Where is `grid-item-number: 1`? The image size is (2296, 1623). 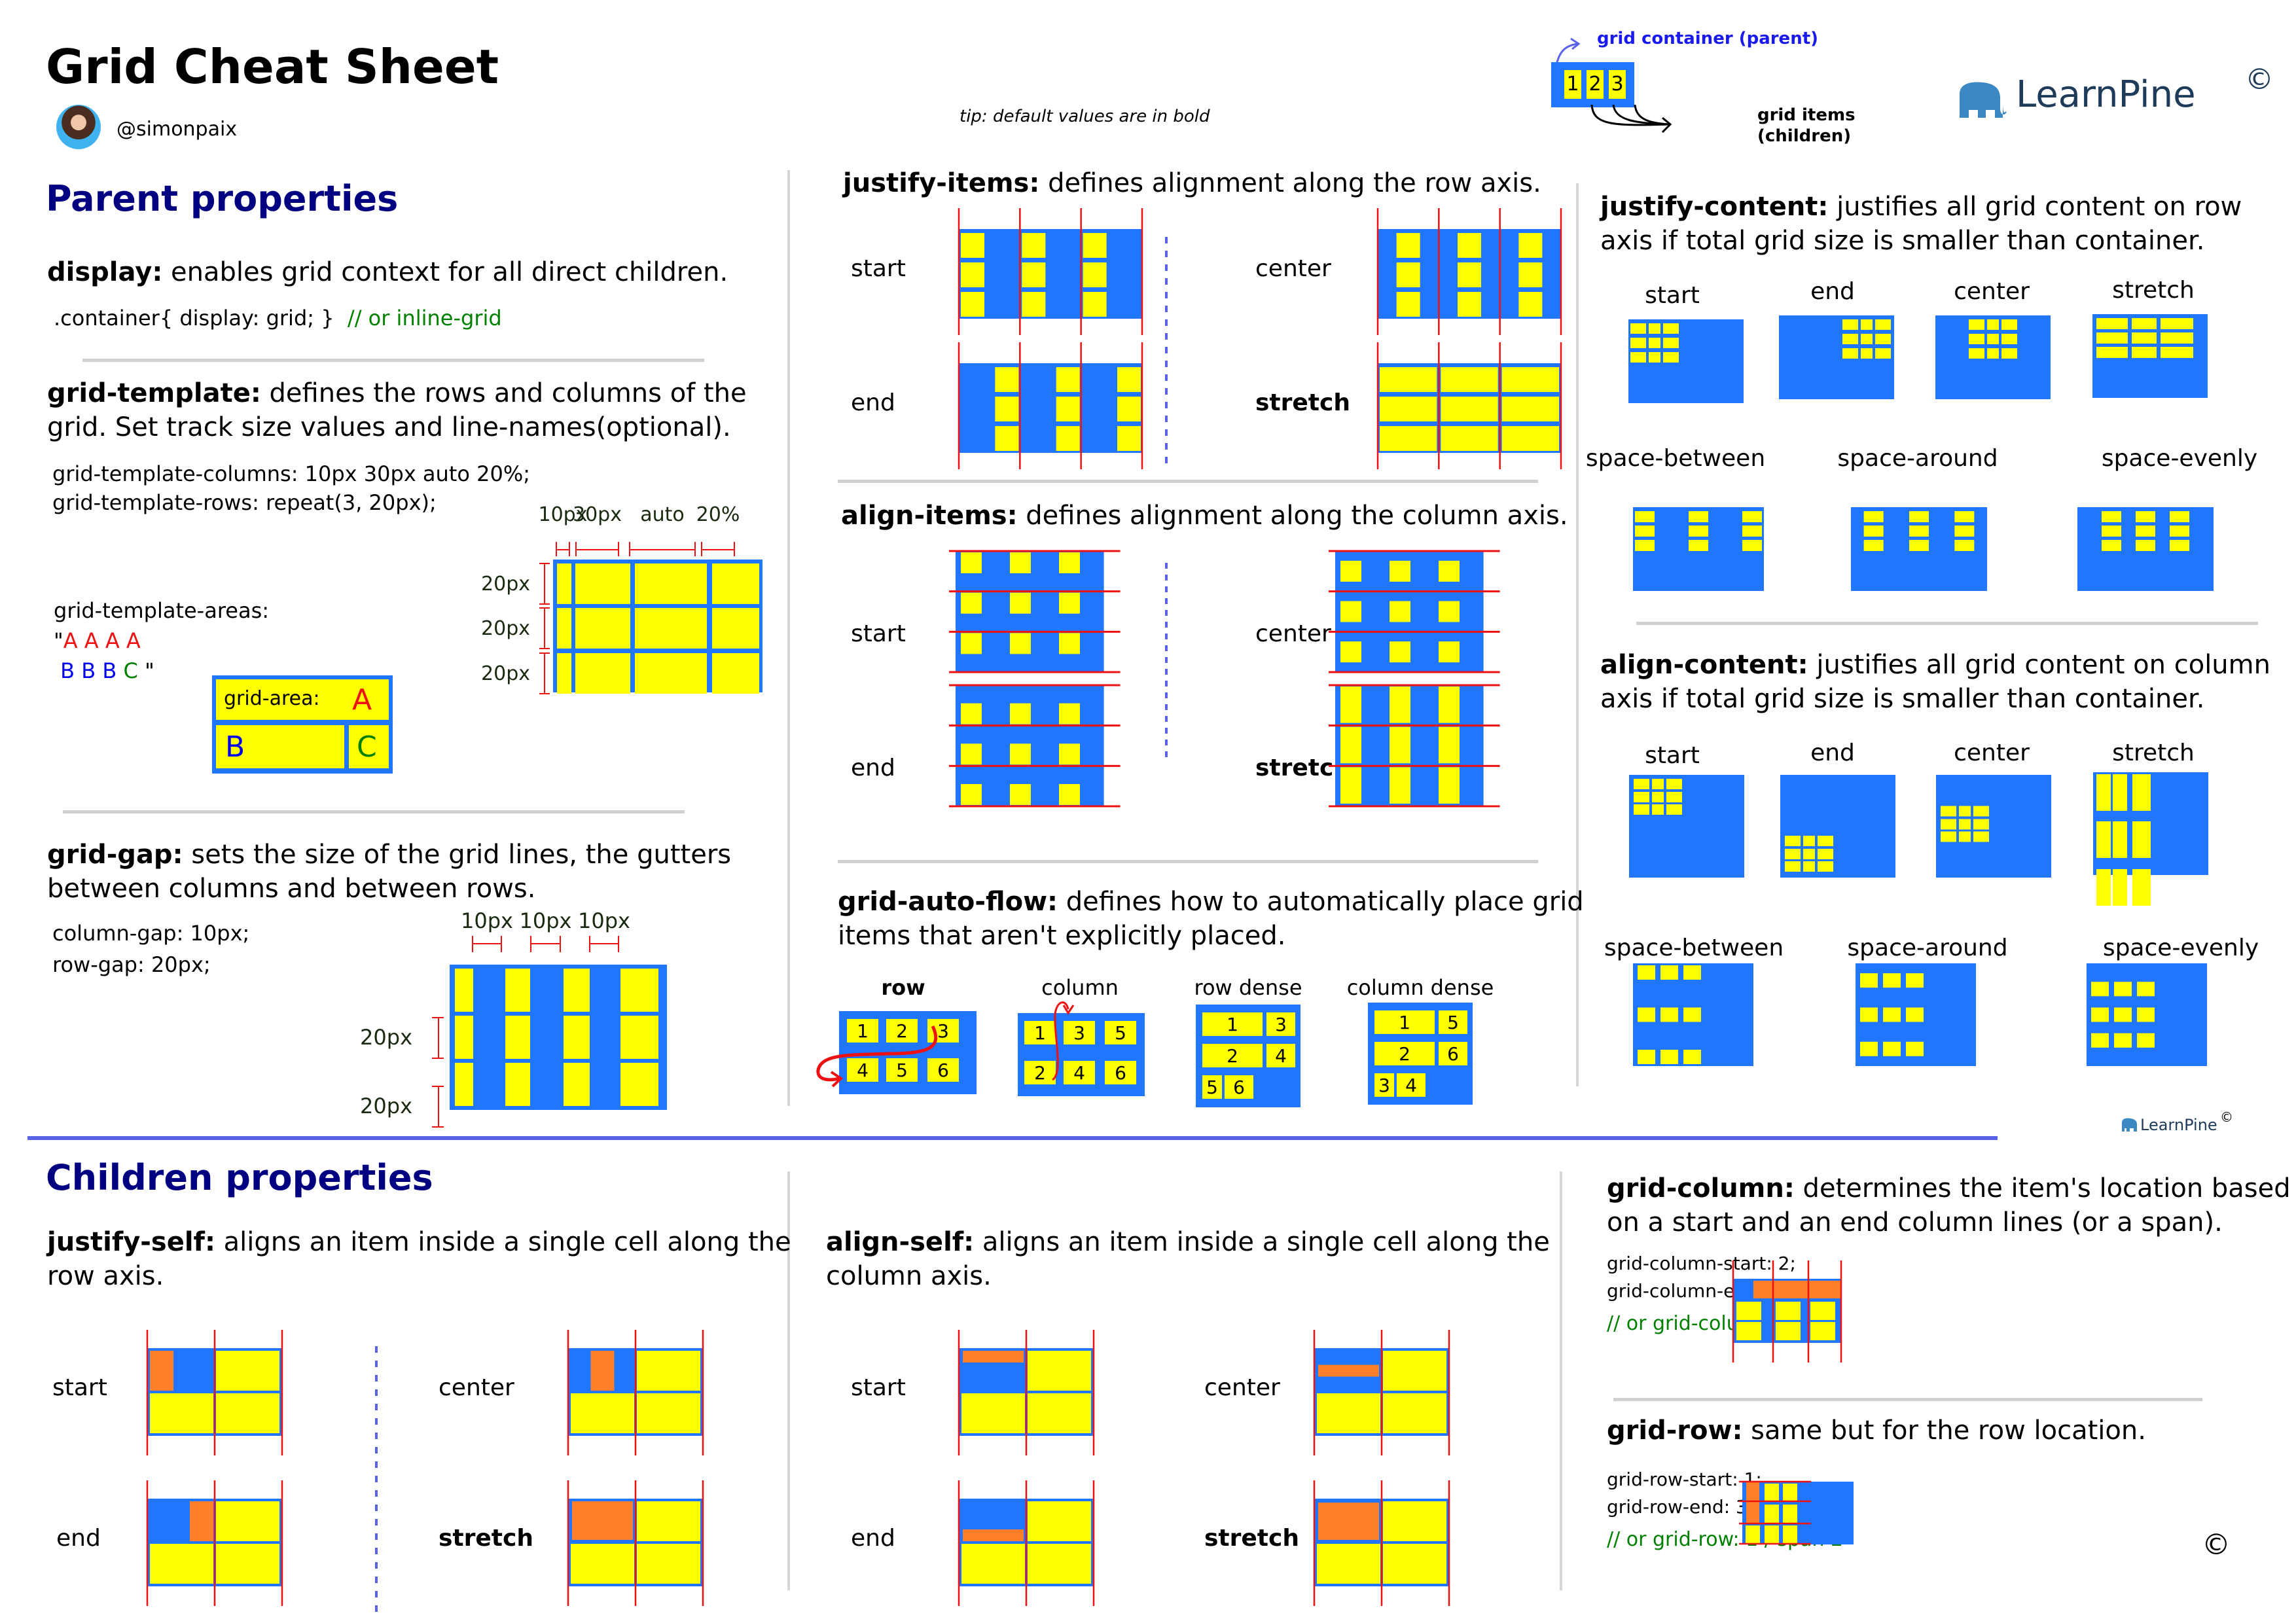
grid-item-number: 1 is located at coordinates (1404, 1023).